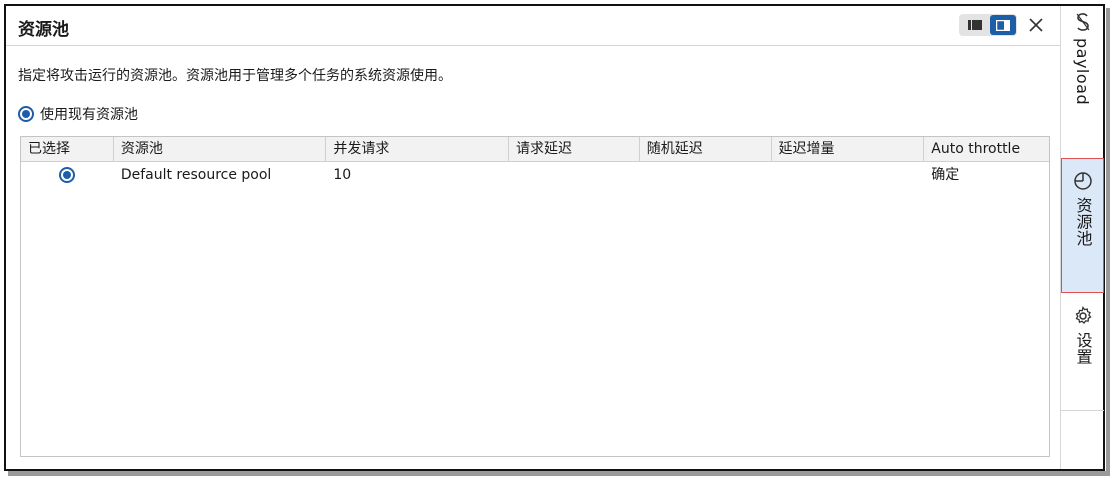 The width and height of the screenshot is (1112, 480). I want to click on view-toggle, so click(988, 25).